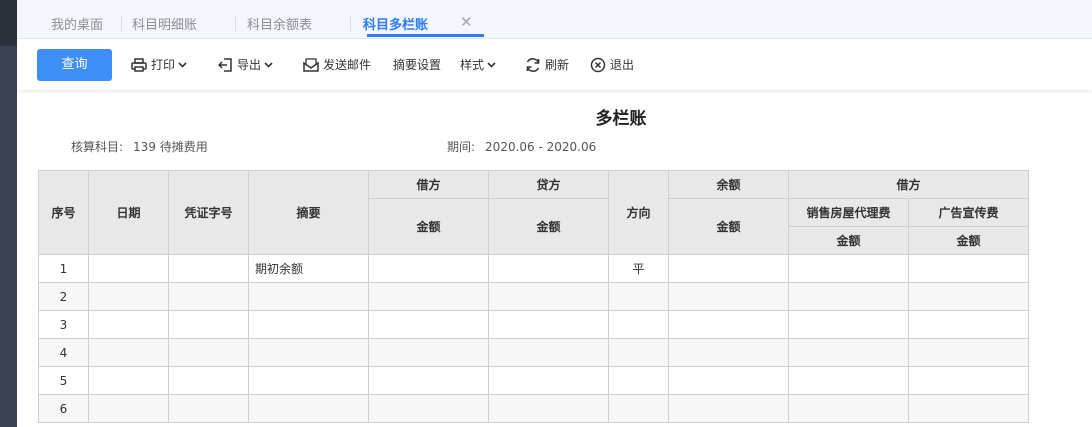  I want to click on header-date: 日期, so click(128, 212).